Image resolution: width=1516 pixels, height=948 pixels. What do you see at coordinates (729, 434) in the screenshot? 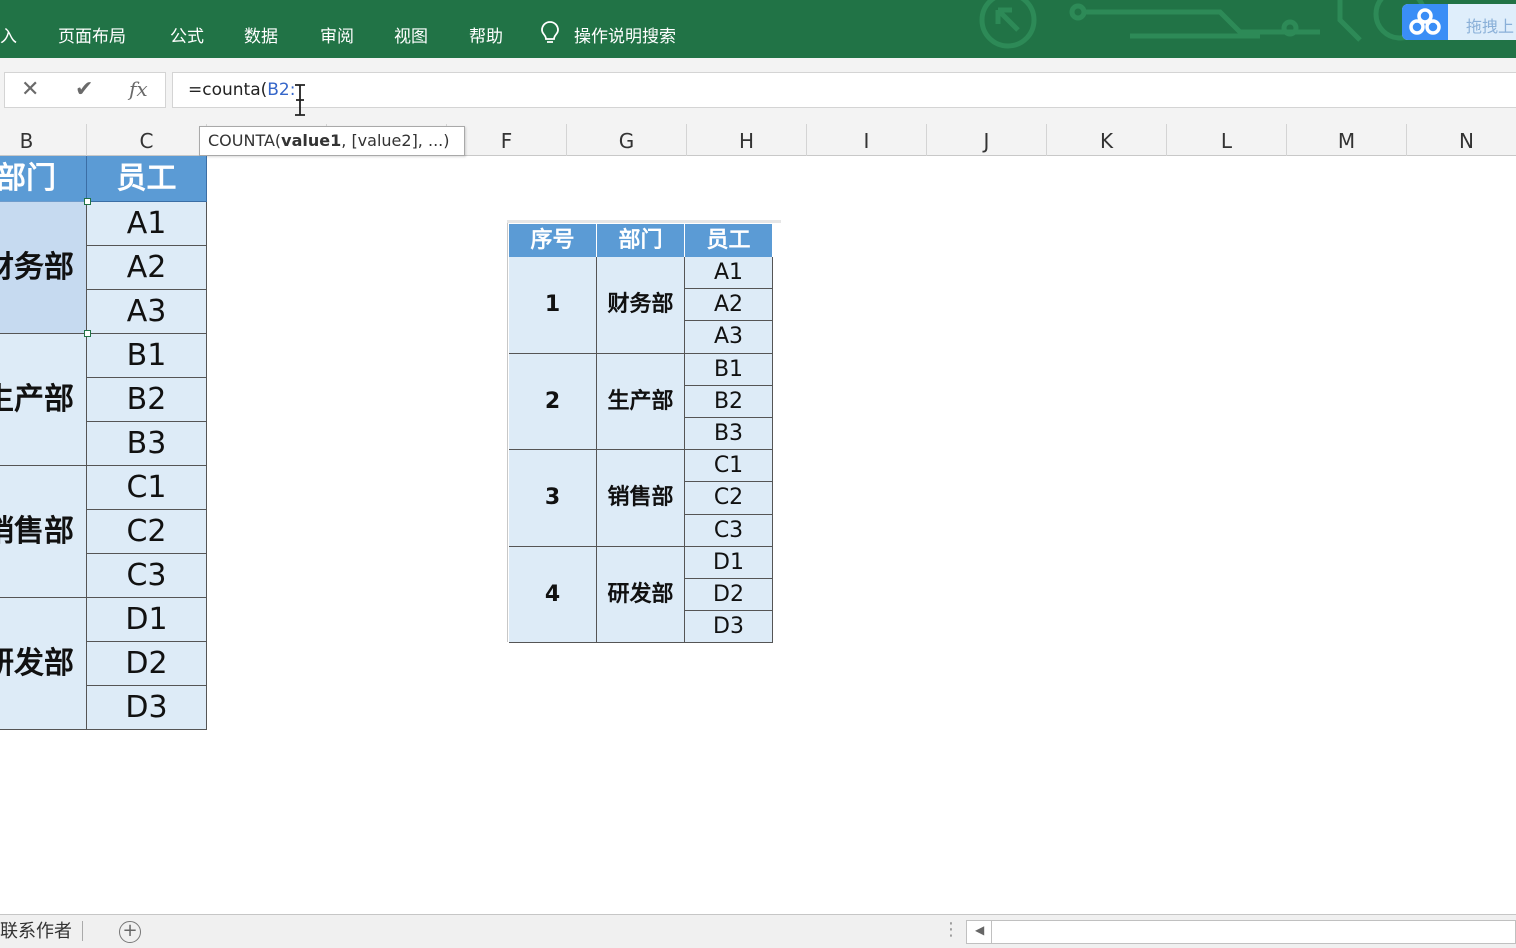
I see `right-employee-cell: B3` at bounding box center [729, 434].